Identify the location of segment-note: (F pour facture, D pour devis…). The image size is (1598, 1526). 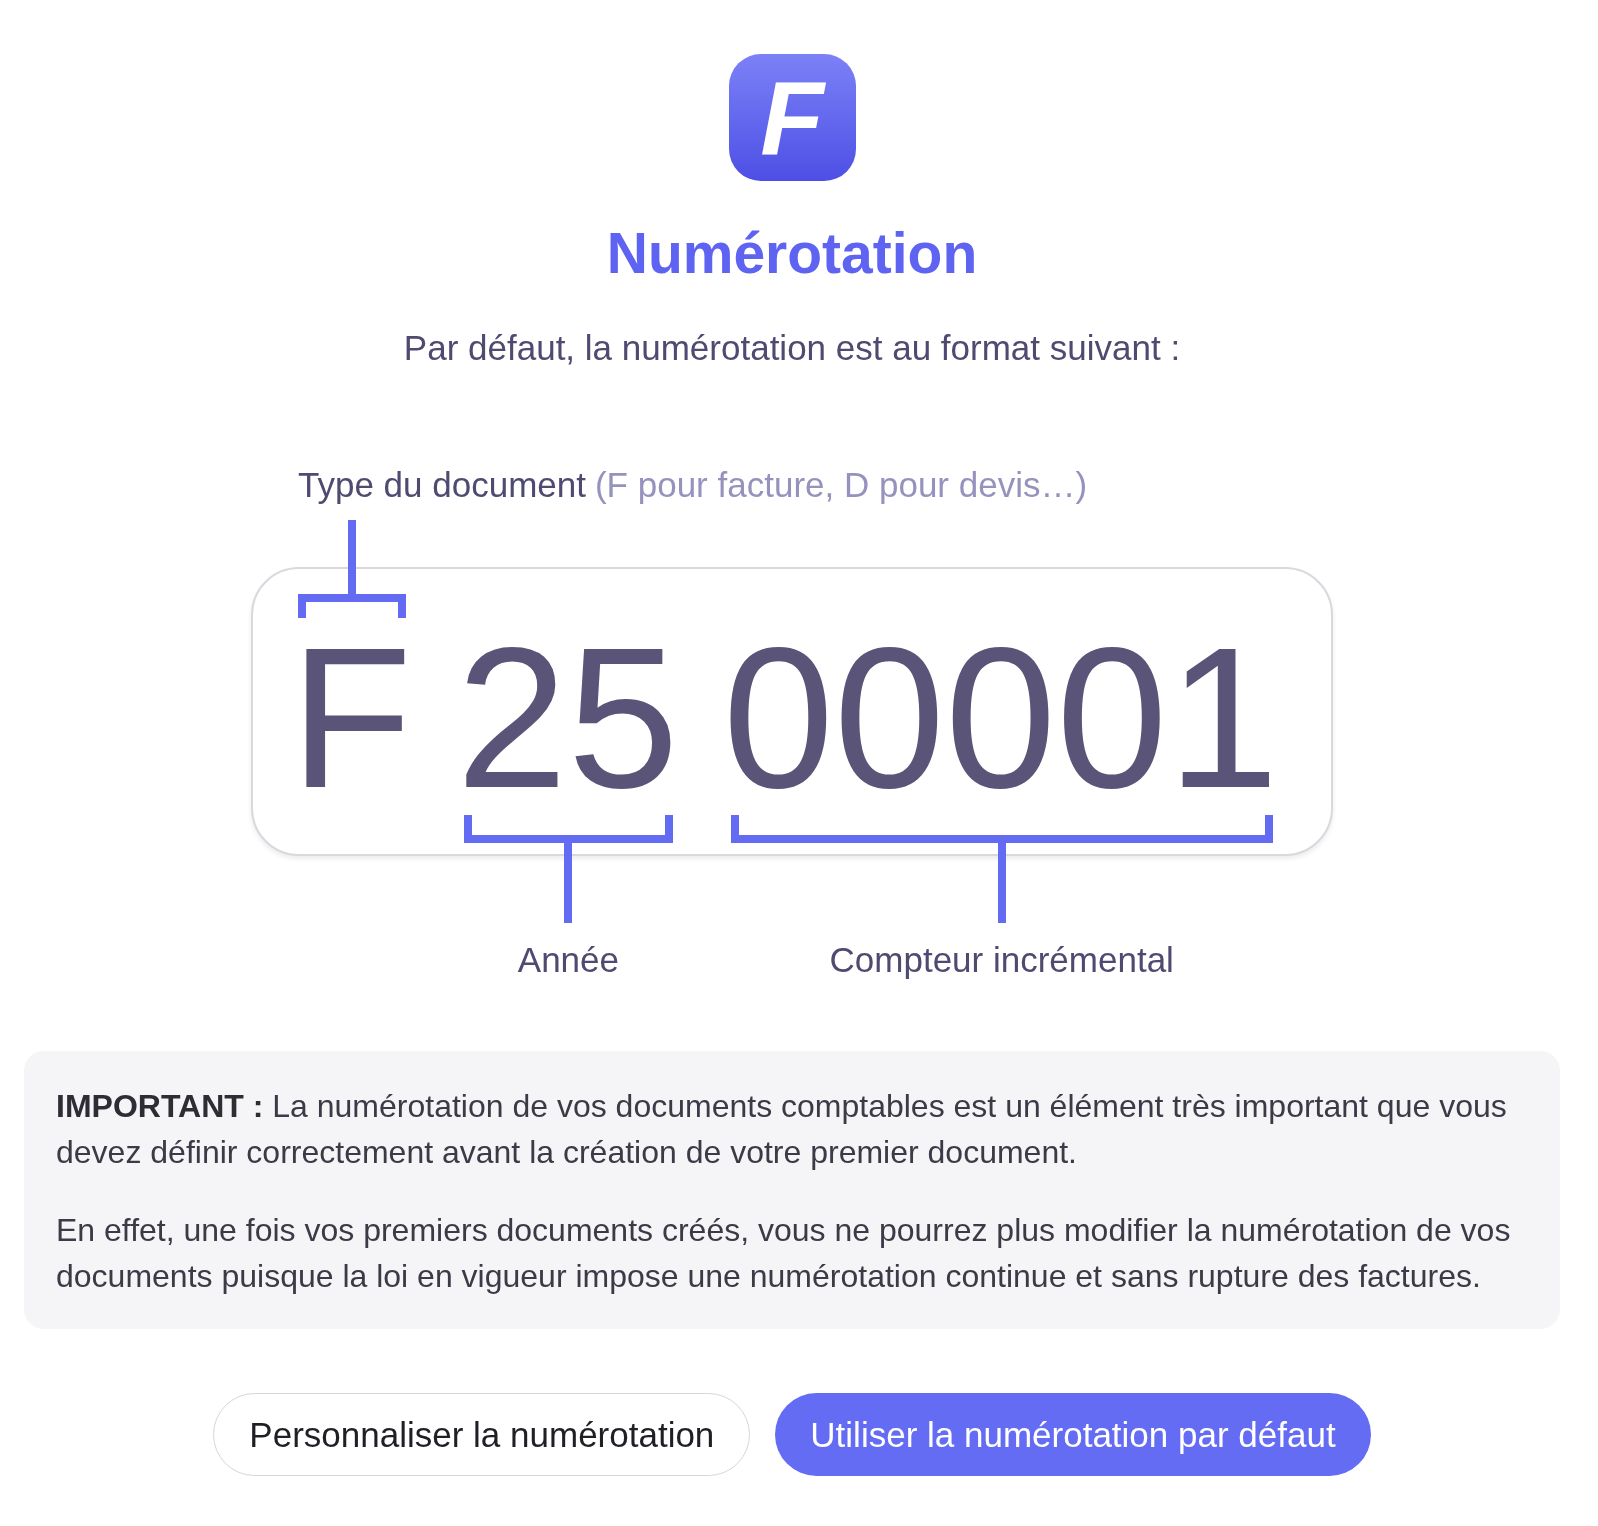
(841, 485).